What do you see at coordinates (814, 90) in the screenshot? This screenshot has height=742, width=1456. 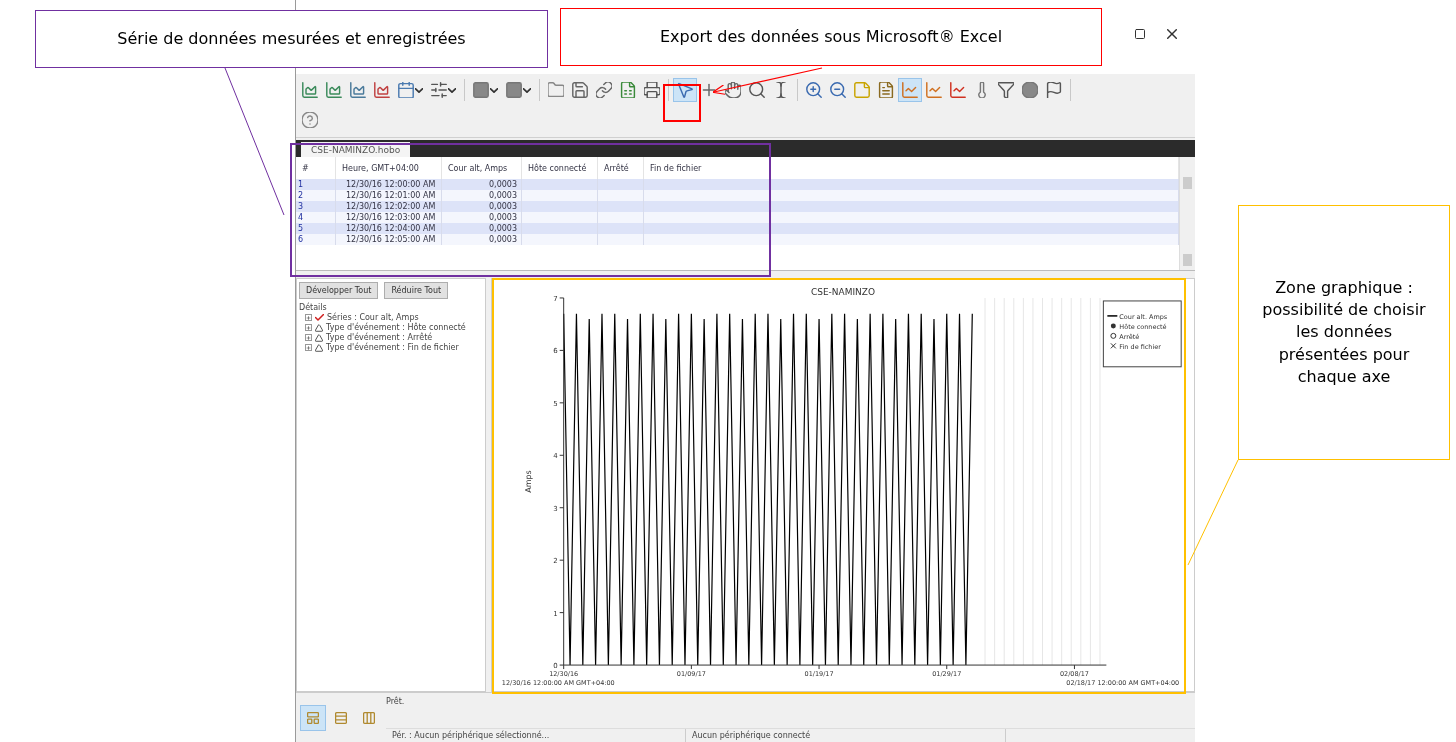 I see `zoom-in-icon` at bounding box center [814, 90].